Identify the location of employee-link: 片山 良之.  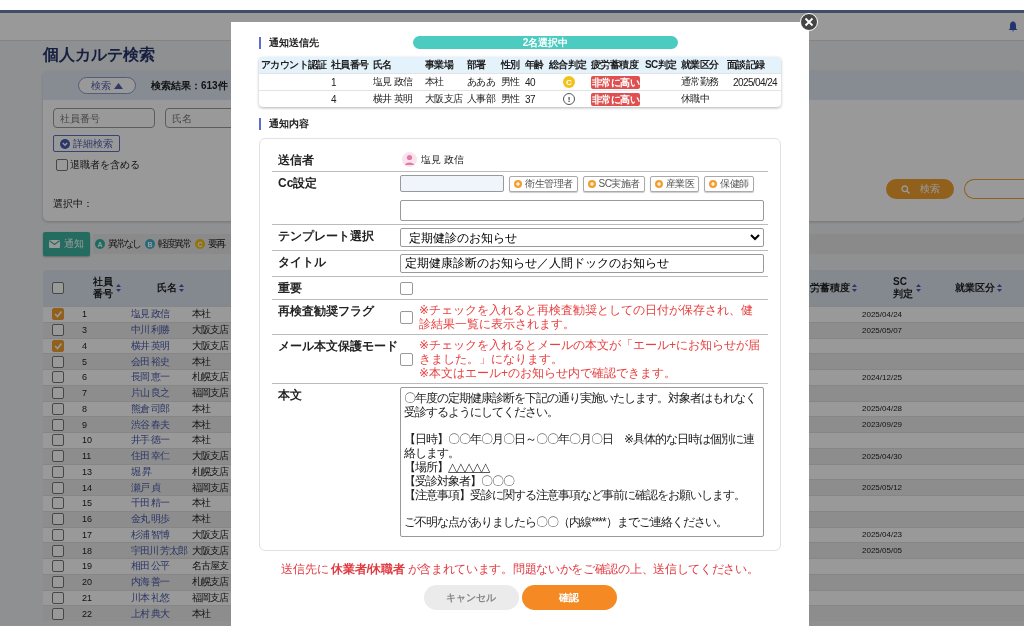
(146, 393).